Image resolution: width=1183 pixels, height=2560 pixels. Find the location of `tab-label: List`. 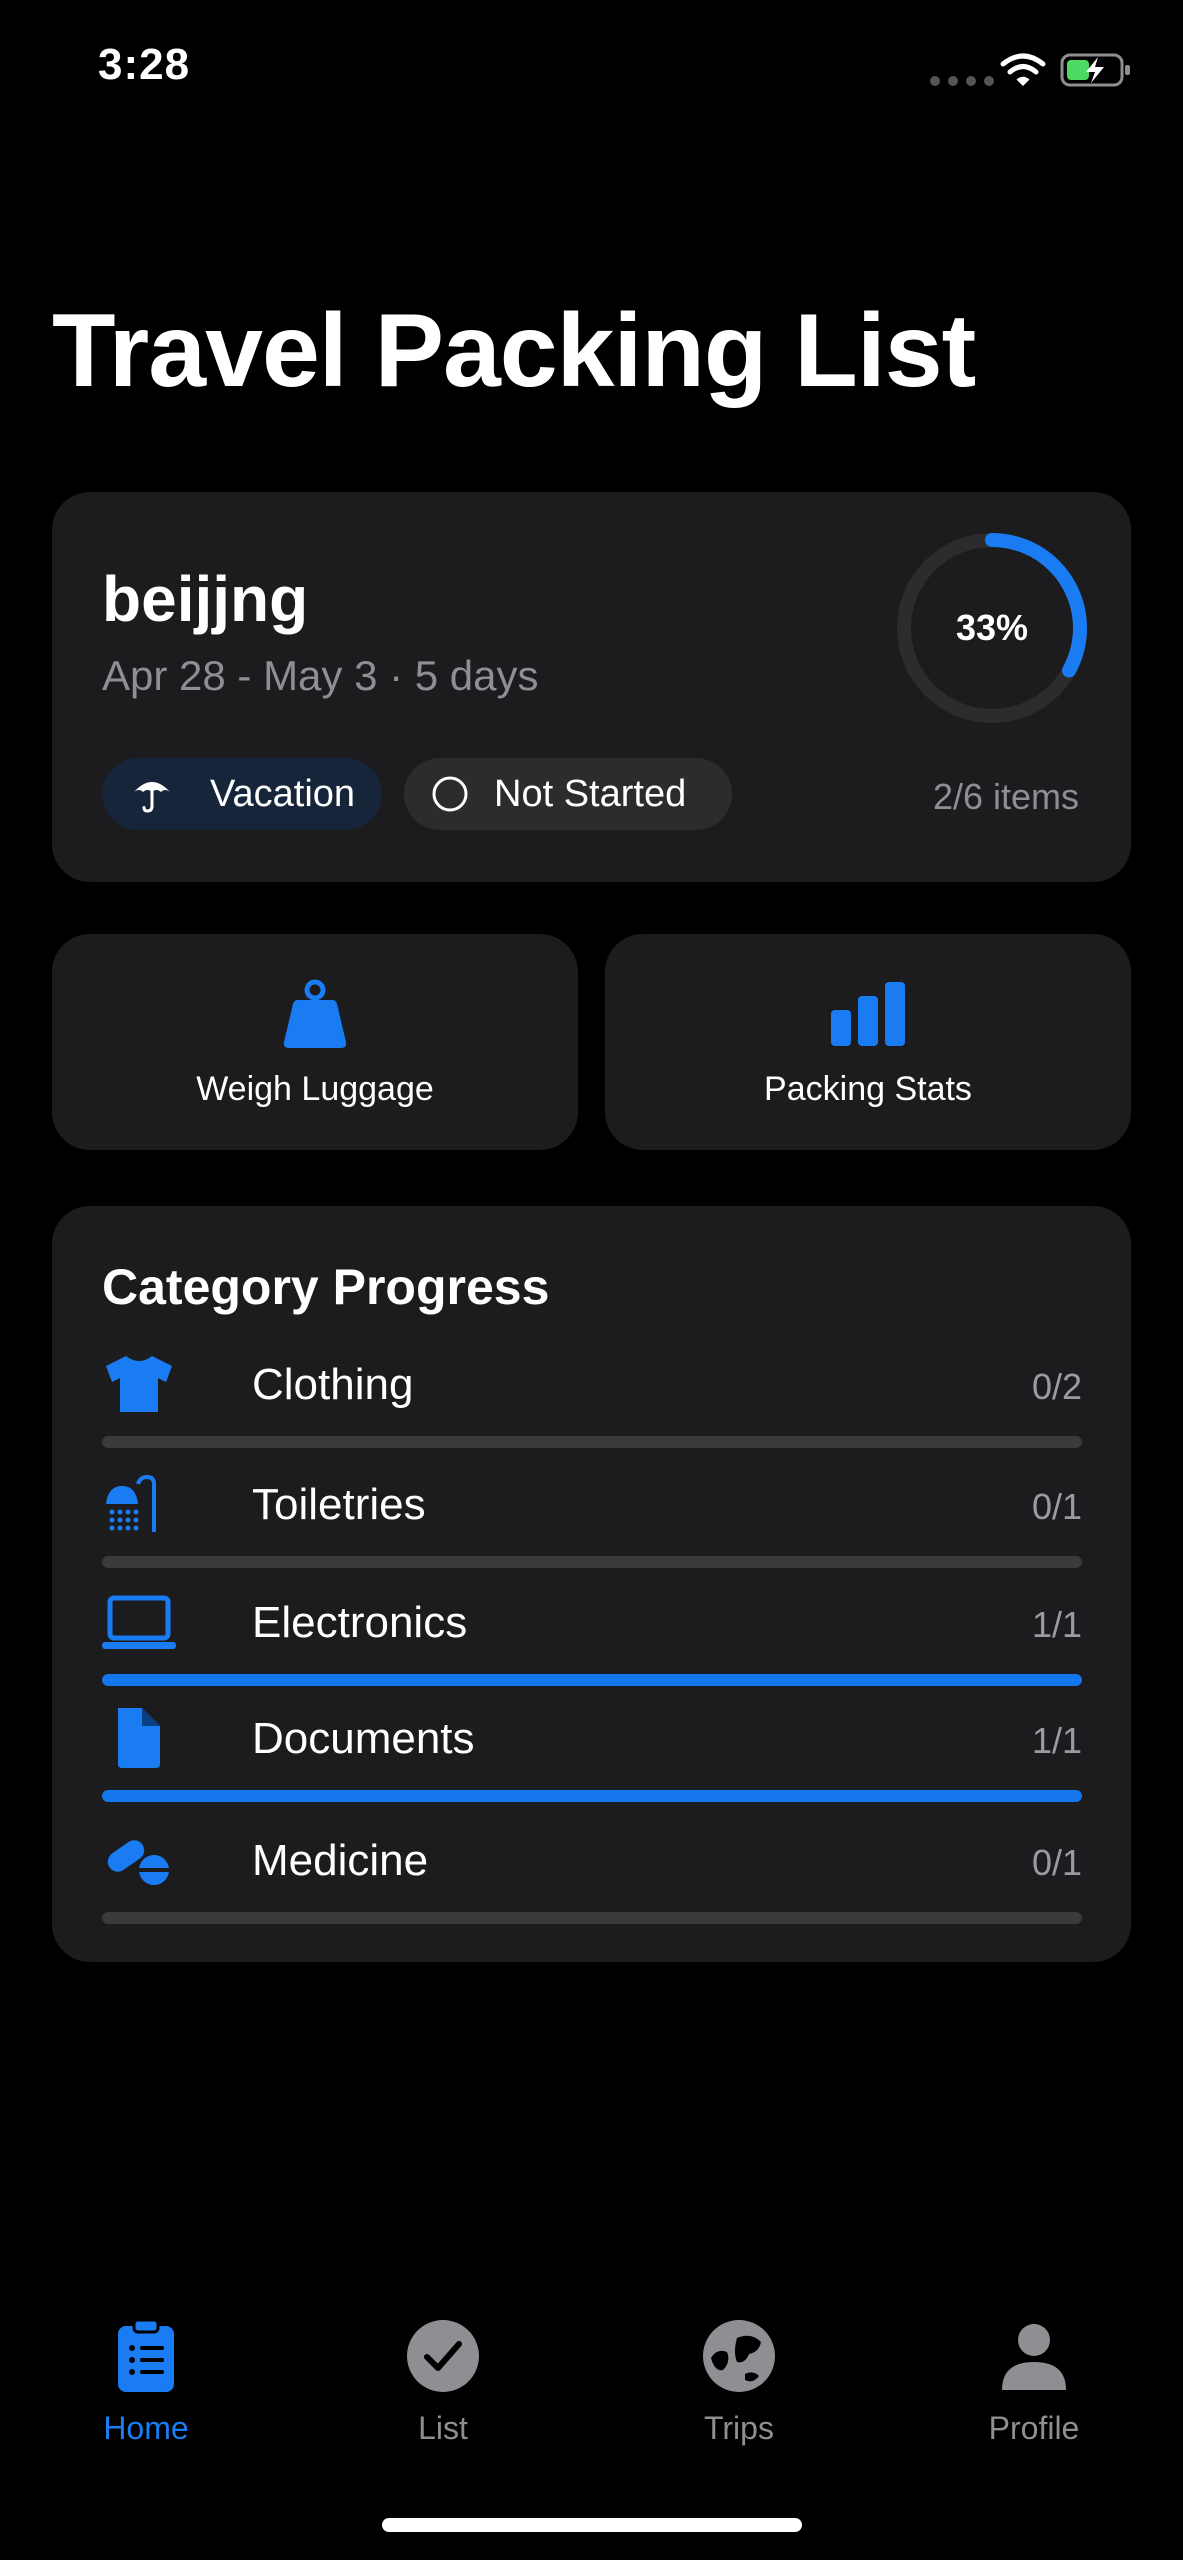

tab-label: List is located at coordinates (443, 2428).